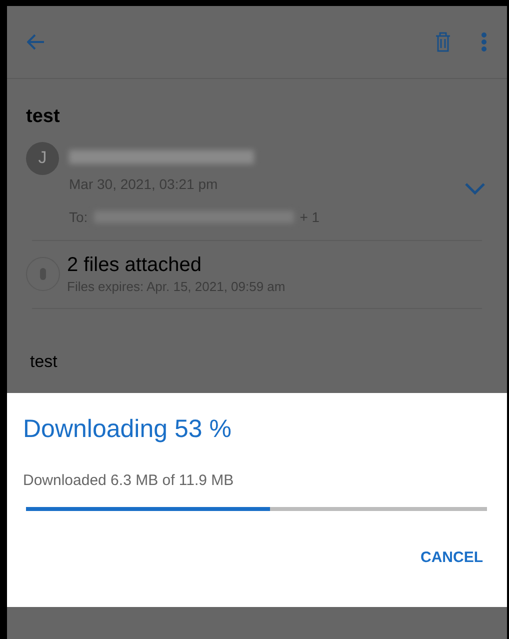 Image resolution: width=509 pixels, height=639 pixels. I want to click on download-detail: Downloaded 6.3 MB of 11.9 MB, so click(129, 481).